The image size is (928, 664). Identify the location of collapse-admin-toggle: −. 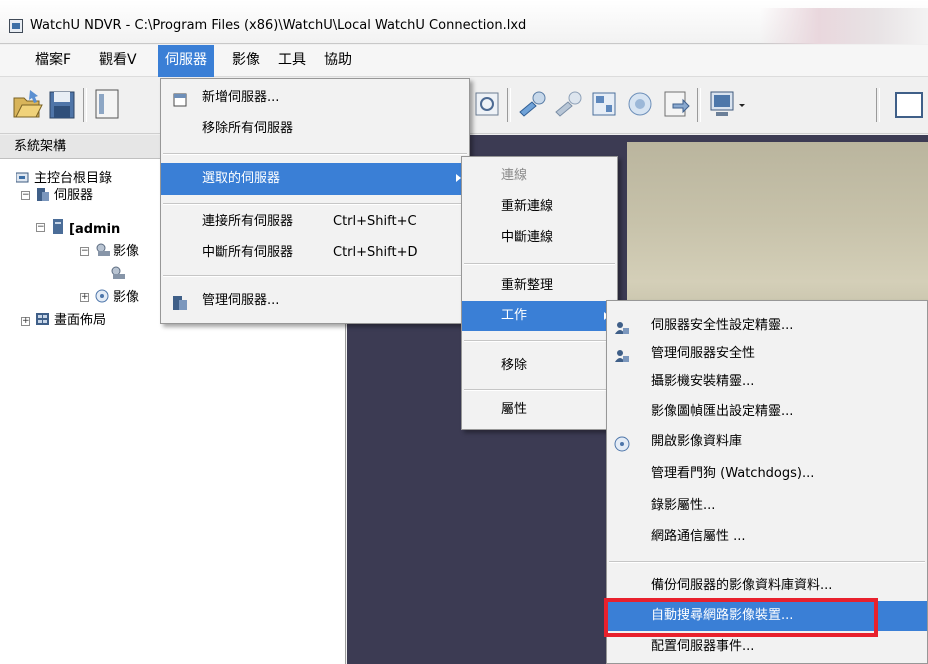
(40, 227).